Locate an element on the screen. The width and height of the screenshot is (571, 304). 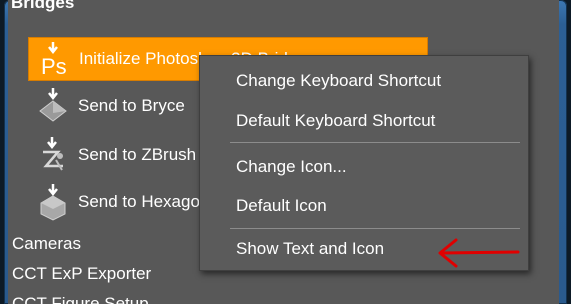
menu-item-show-text-and-icon: Show Text and Icon is located at coordinates (310, 249).